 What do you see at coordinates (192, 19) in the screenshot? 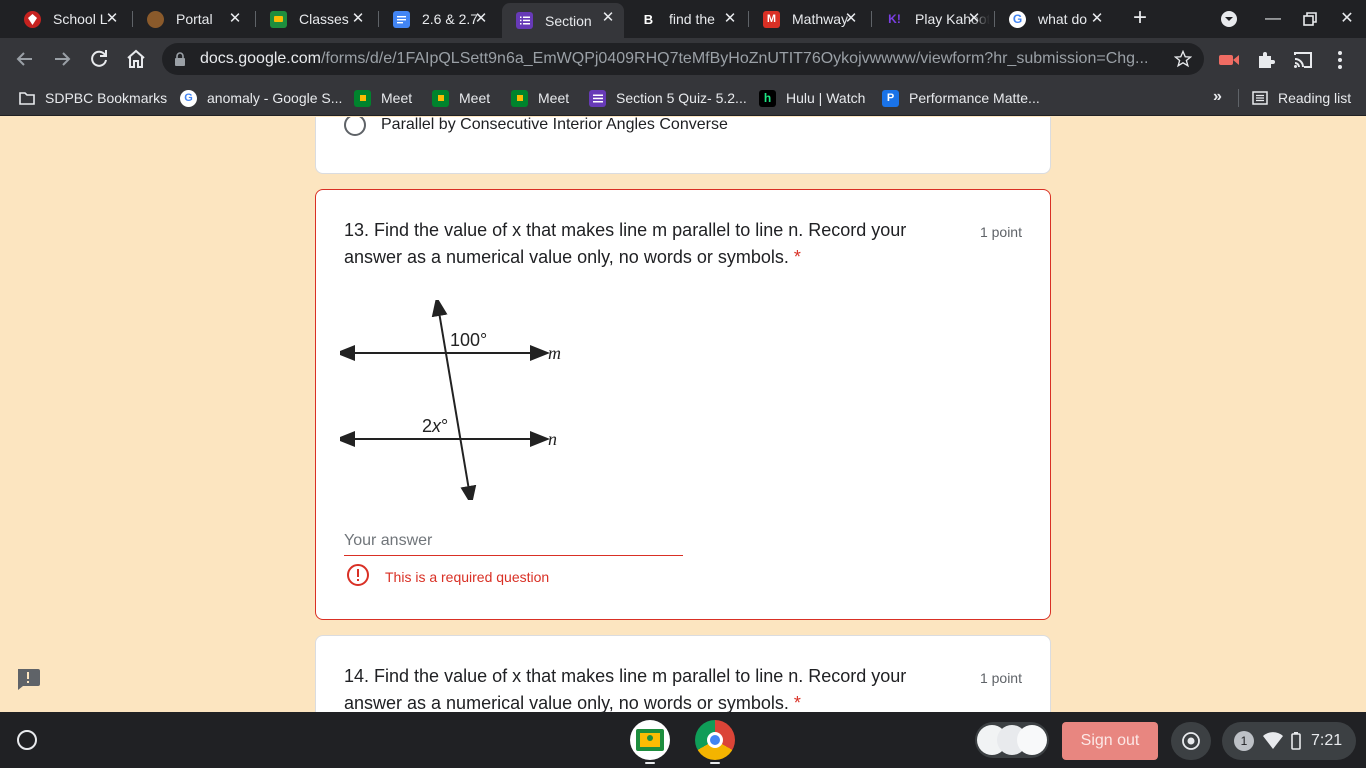
I see `tab-portal: Portal ✕` at bounding box center [192, 19].